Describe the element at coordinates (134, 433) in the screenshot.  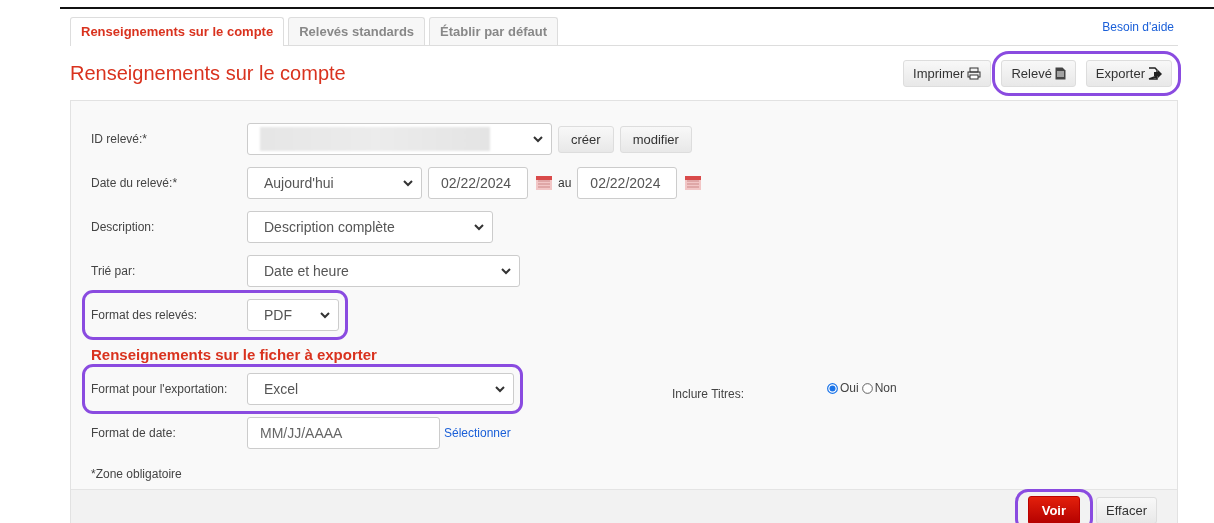
I see `field-label: Format de date:` at that location.